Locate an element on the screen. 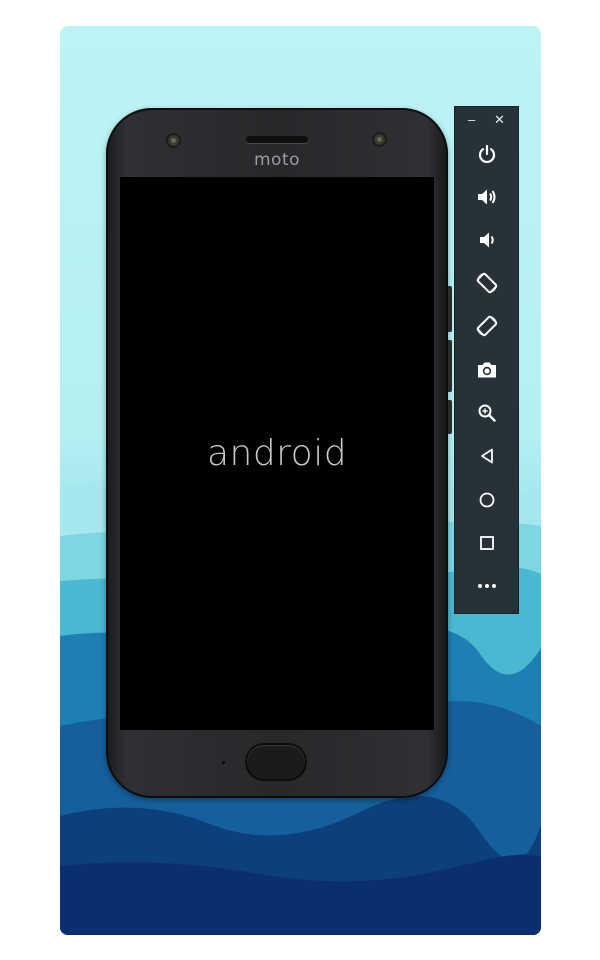  fingerprint-home-button is located at coordinates (276, 762).